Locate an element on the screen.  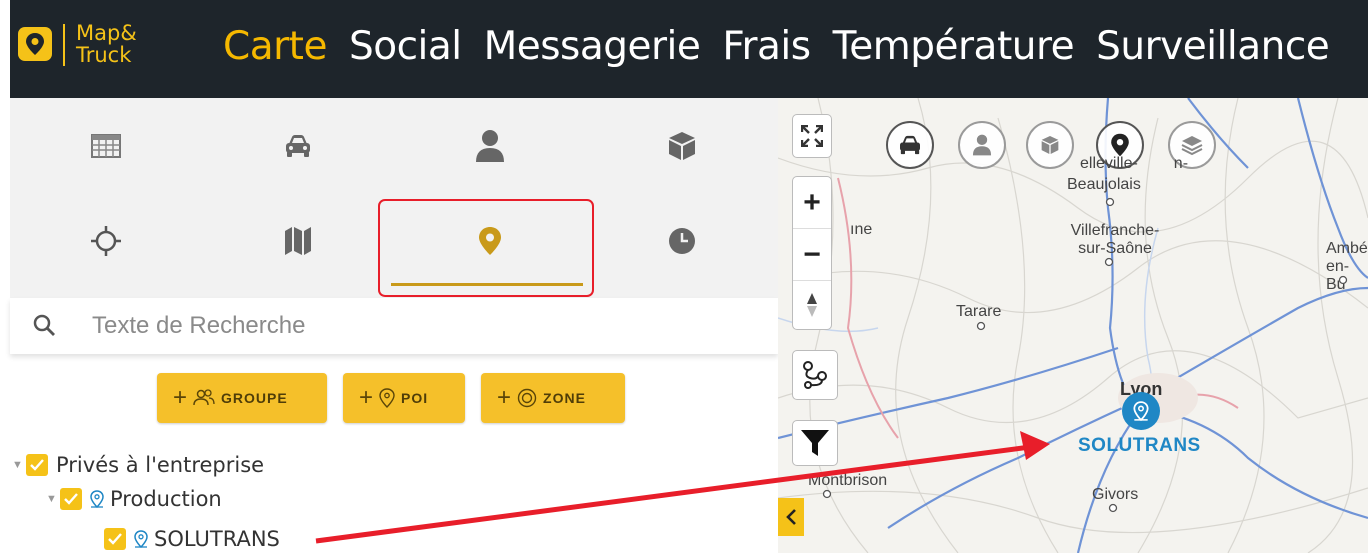
logo-pin-icon is located at coordinates (35, 44).